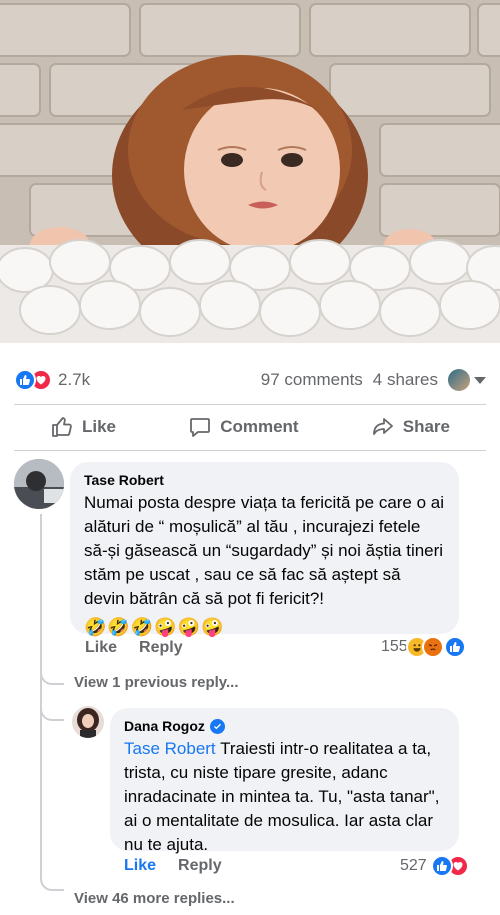  I want to click on reaction-count: 2.7k, so click(74, 380).